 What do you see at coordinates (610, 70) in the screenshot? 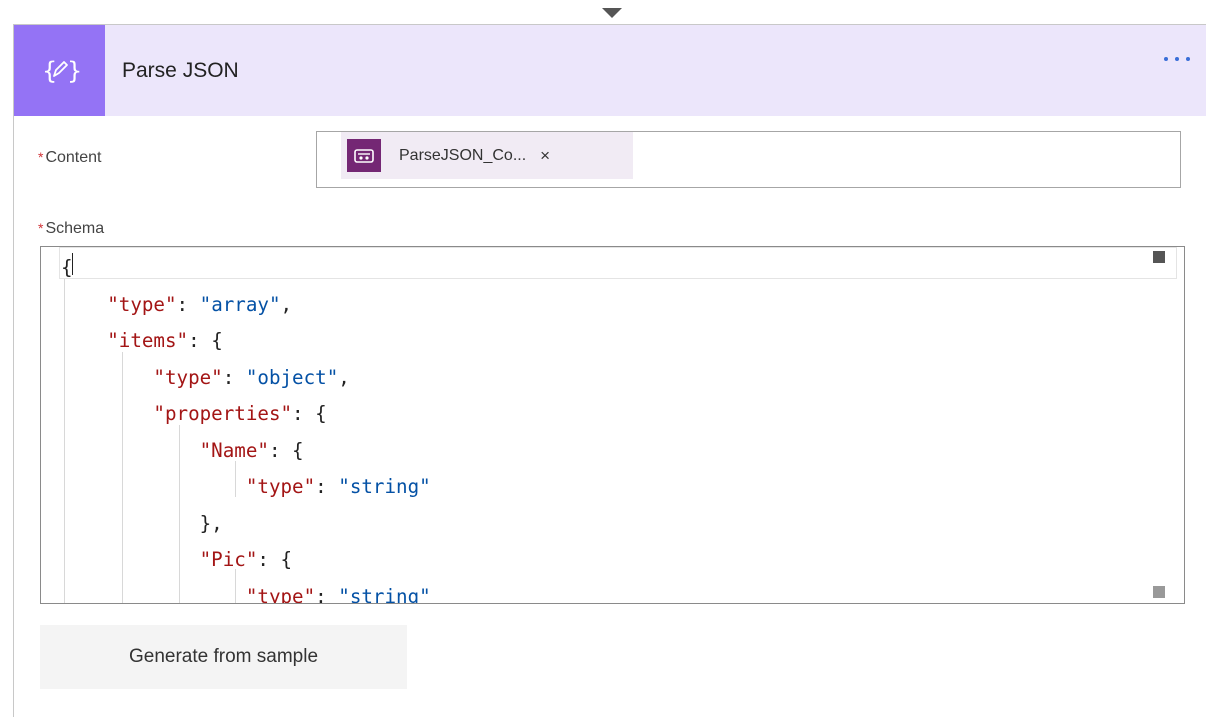
I see `action-header: { } Parse JSON` at bounding box center [610, 70].